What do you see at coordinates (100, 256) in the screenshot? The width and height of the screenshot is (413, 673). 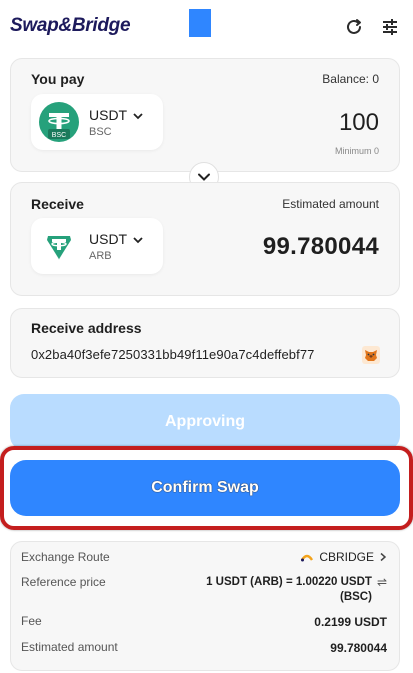 I see `receive-token-chain: ARB` at bounding box center [100, 256].